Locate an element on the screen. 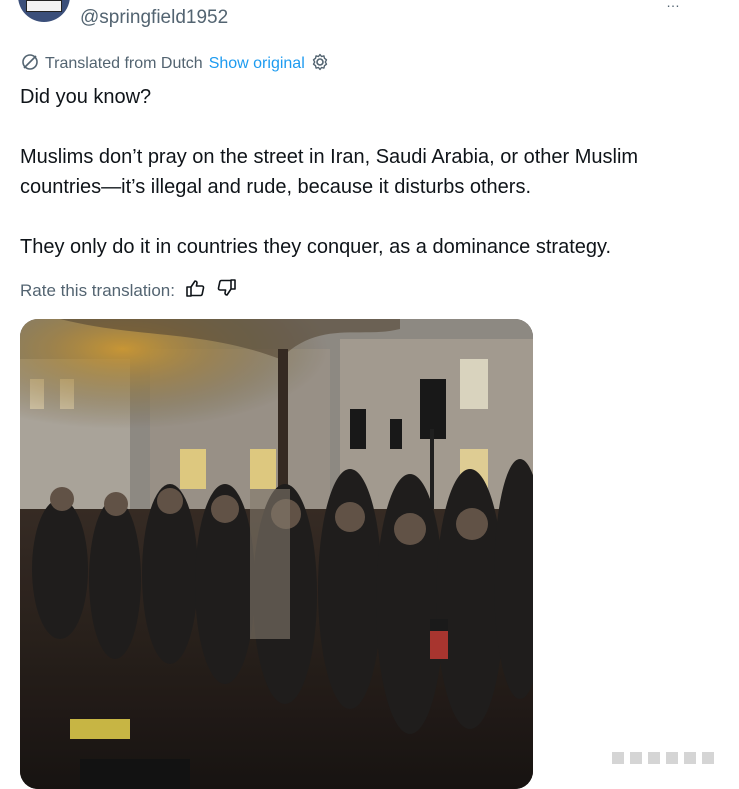  translation-bar: Translated from Dutch Show original is located at coordinates (175, 64).